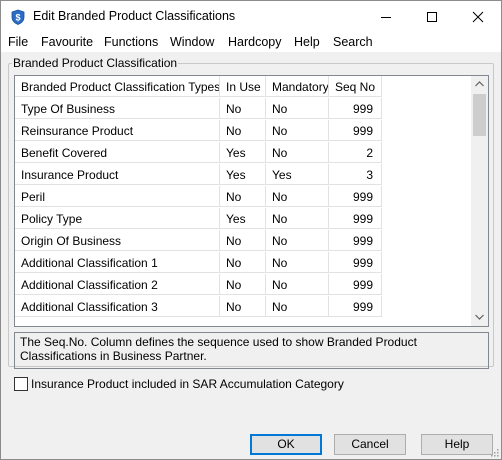 Image resolution: width=502 pixels, height=460 pixels. What do you see at coordinates (286, 444) in the screenshot?
I see `ok-button: OK` at bounding box center [286, 444].